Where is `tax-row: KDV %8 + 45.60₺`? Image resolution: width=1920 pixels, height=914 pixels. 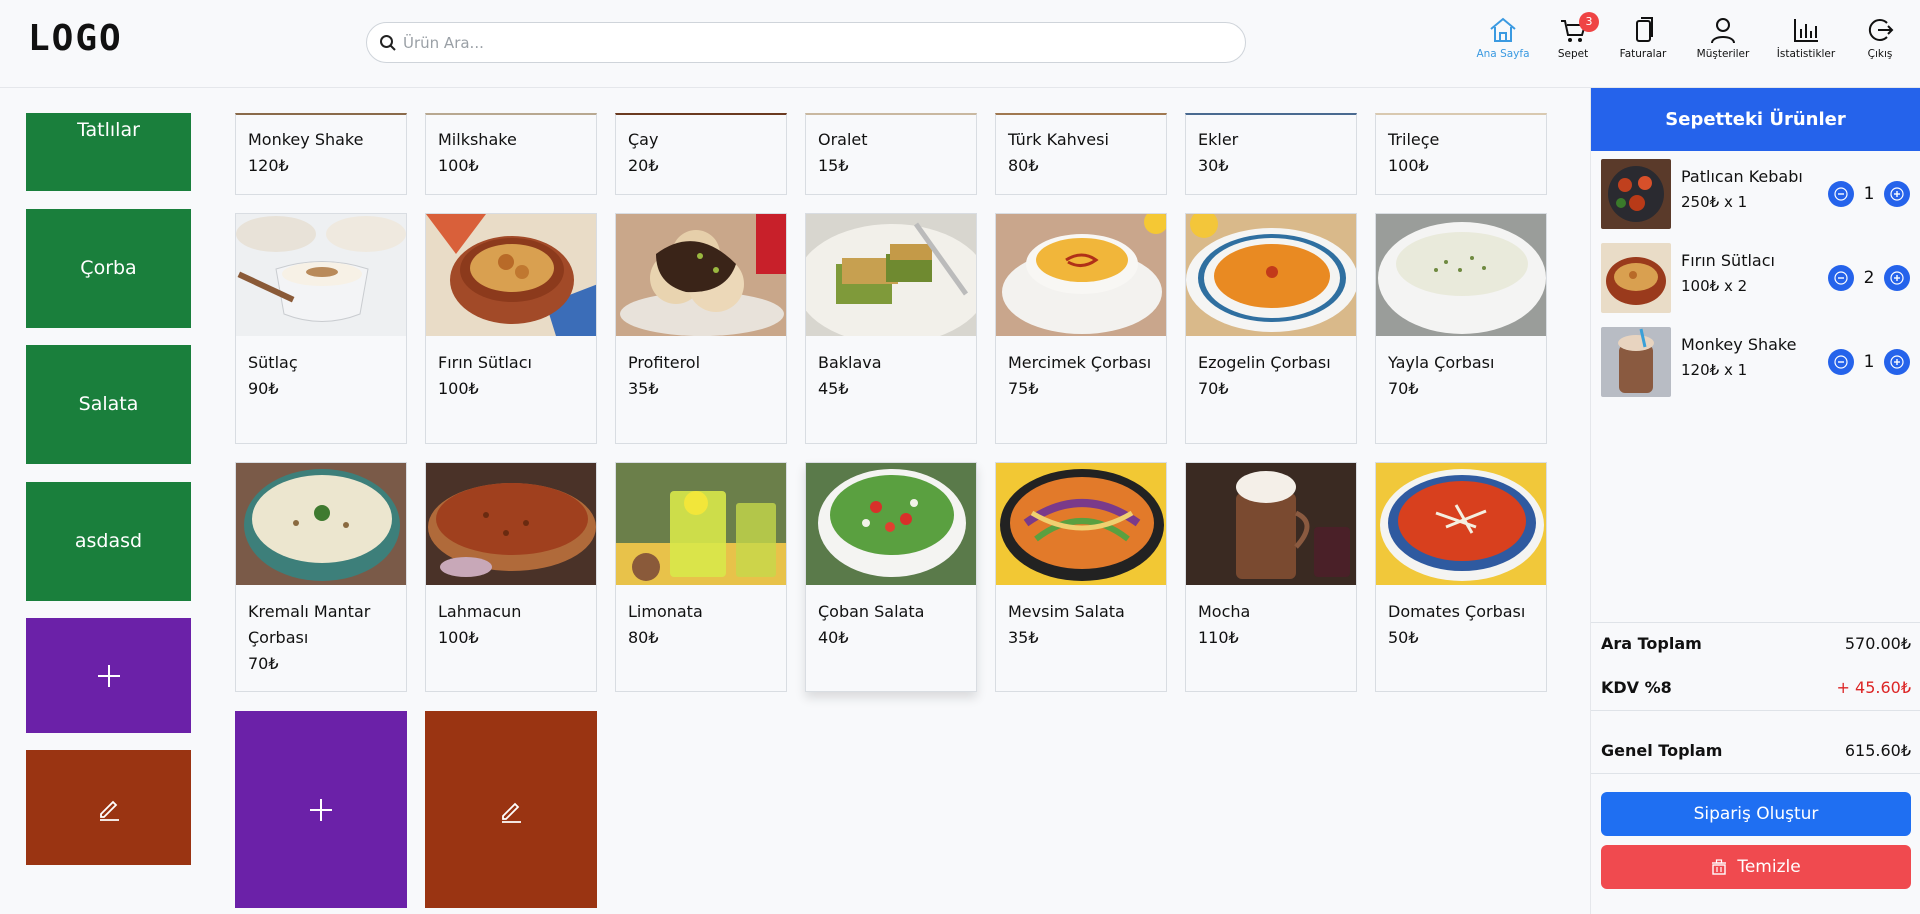 tax-row: KDV %8 + 45.60₺ is located at coordinates (1756, 690).